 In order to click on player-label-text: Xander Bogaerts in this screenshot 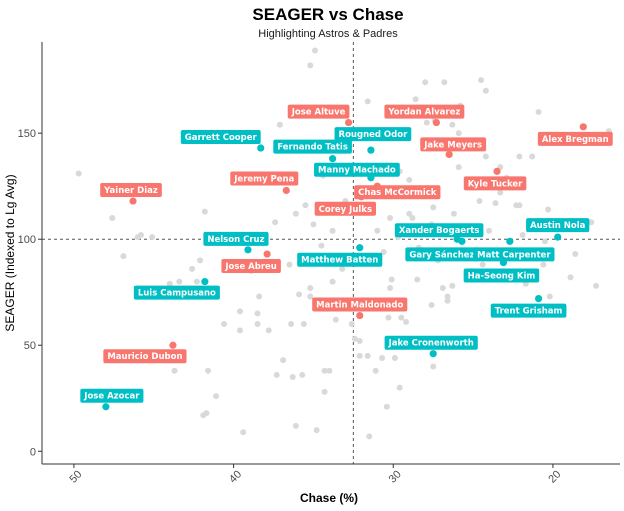, I will do `click(439, 231)`.